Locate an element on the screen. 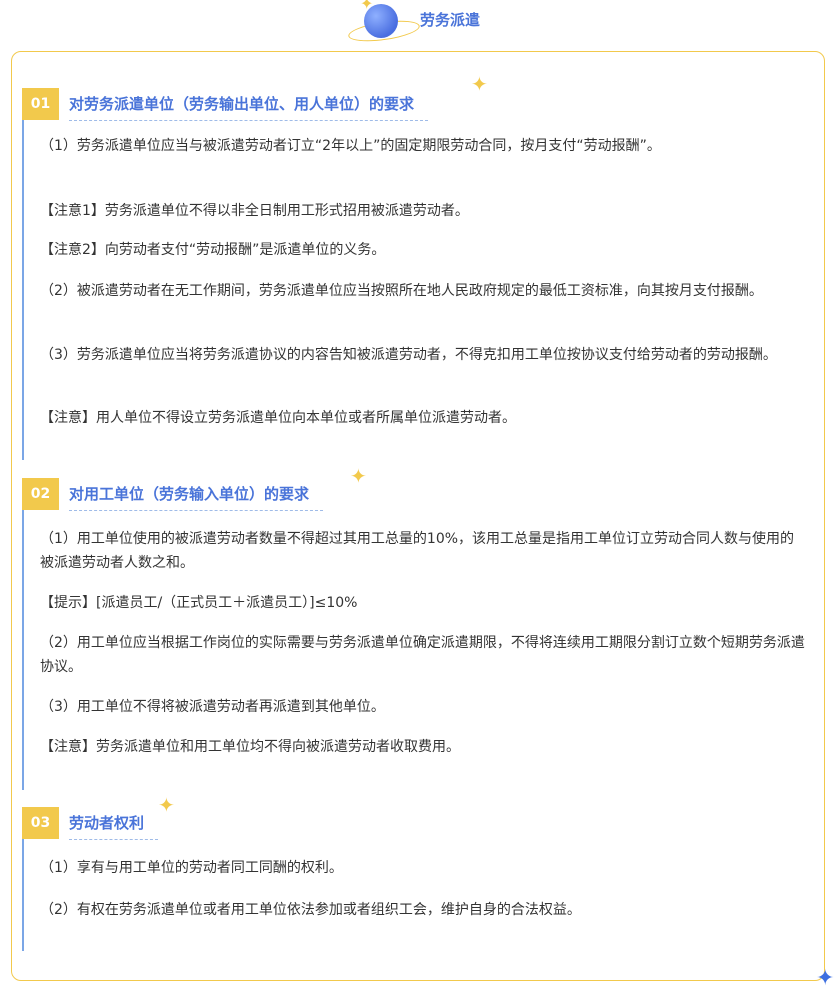 Image resolution: width=839 pixels, height=995 pixels. page-title: 劳务派遣 is located at coordinates (450, 20).